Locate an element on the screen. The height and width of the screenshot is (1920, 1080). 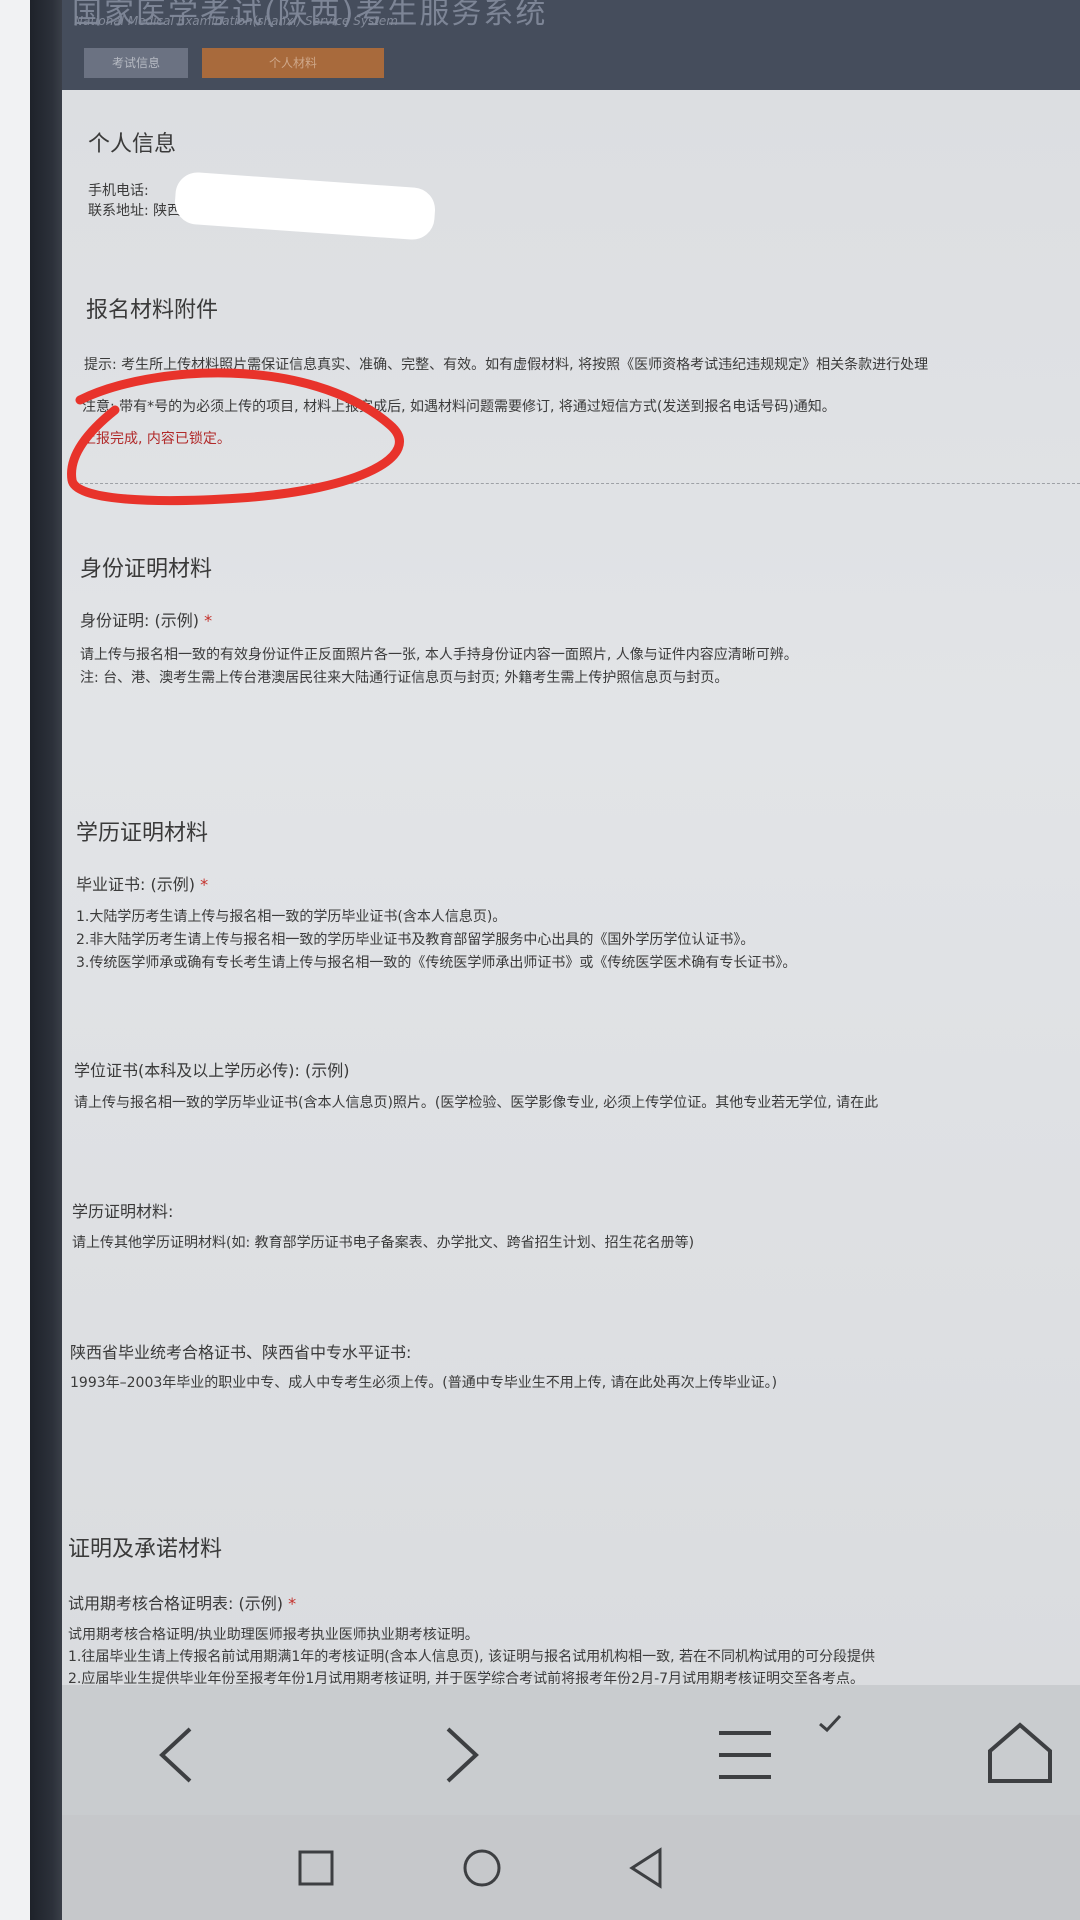
back-icon is located at coordinates (178, 1755).